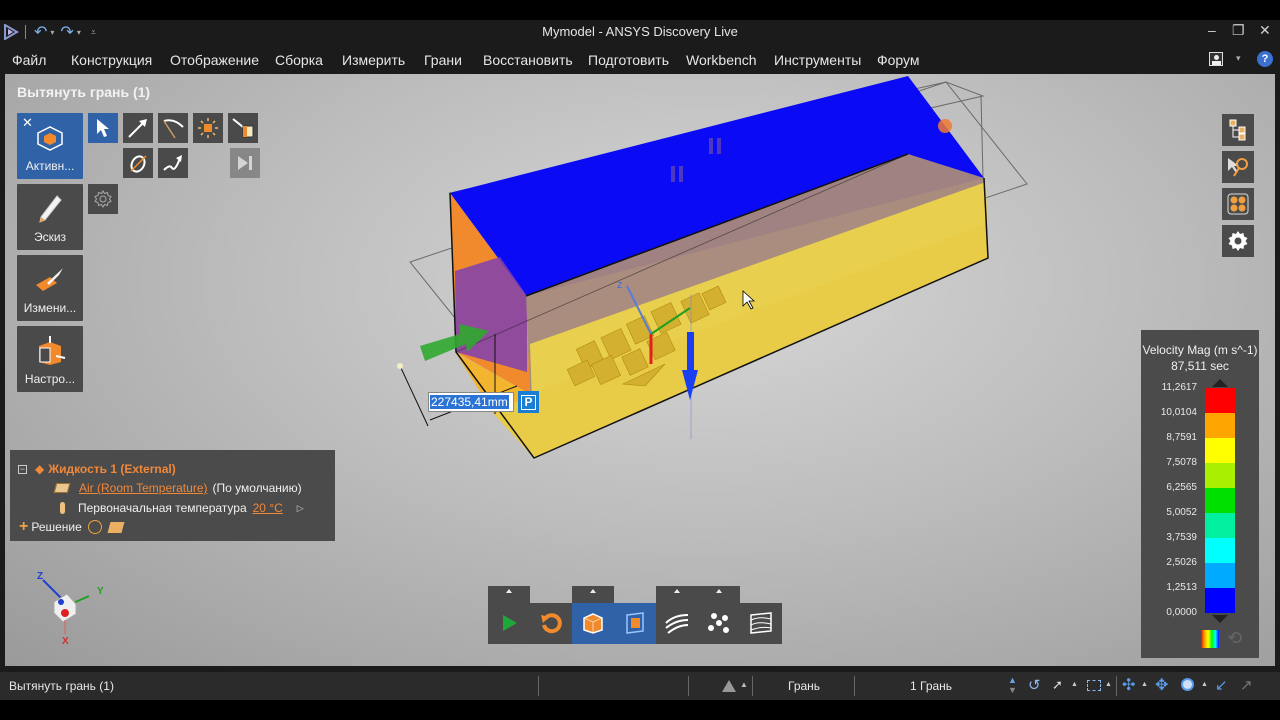 The image size is (1280, 720). Describe the element at coordinates (1179, 387) in the screenshot. I see `legend-value-label: 11,2617` at that location.